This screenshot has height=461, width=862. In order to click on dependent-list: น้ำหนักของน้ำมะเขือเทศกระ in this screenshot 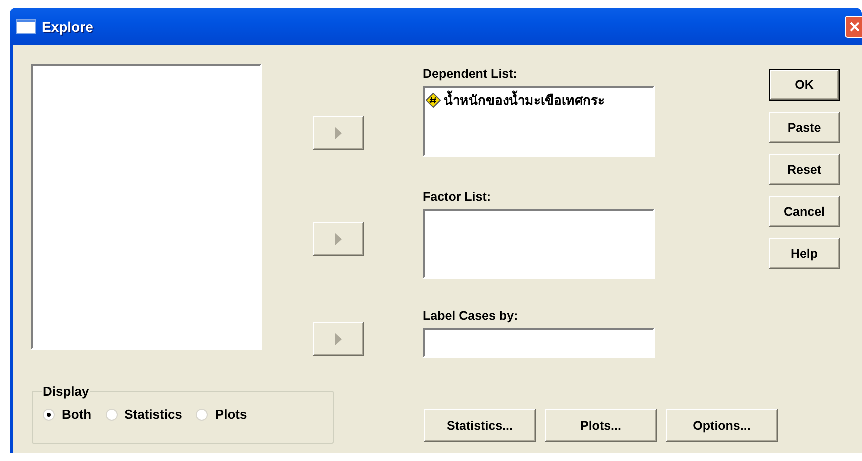, I will do `click(539, 121)`.